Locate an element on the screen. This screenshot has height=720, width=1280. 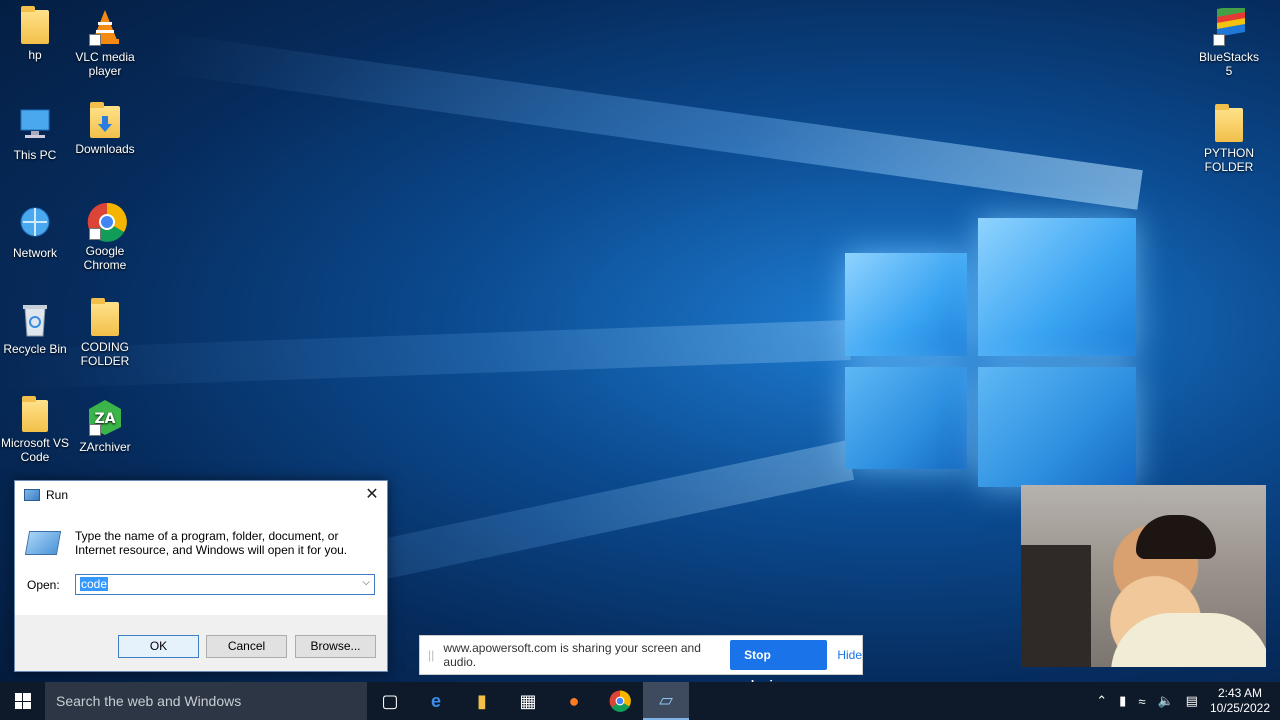
desktop-icon-label: PYTHON FOLDER is located at coordinates (1228, 160).